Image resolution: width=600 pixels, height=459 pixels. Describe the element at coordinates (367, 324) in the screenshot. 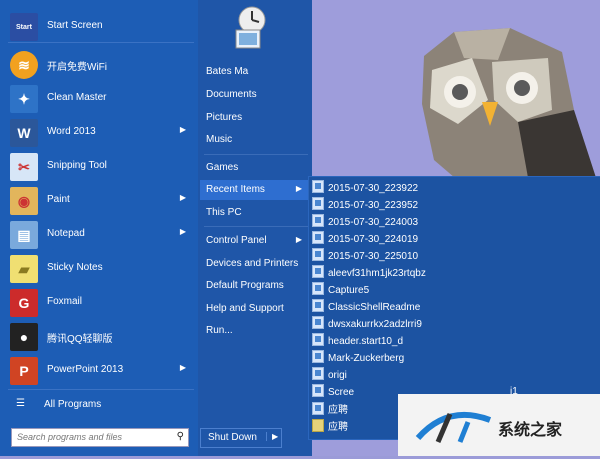

I see `recent-item: dwsxakurrkx2adzlrri9` at that location.